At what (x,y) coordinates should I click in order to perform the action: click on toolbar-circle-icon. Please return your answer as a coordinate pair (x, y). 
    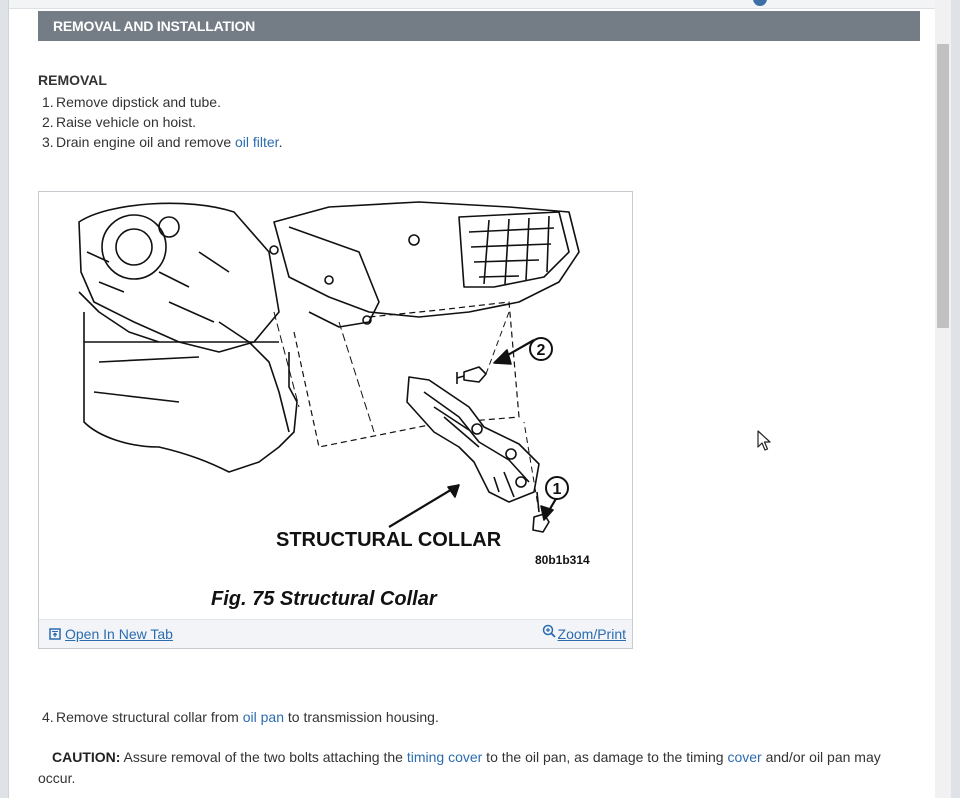
    Looking at the image, I should click on (760, 3).